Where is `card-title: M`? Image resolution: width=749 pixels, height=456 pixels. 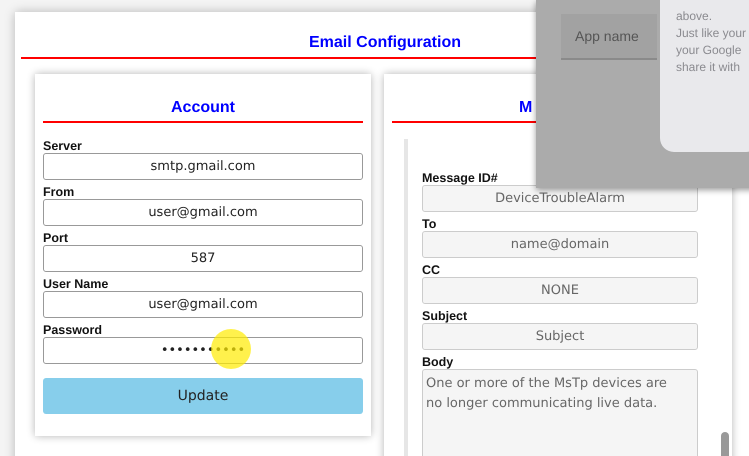
card-title: M is located at coordinates (526, 108).